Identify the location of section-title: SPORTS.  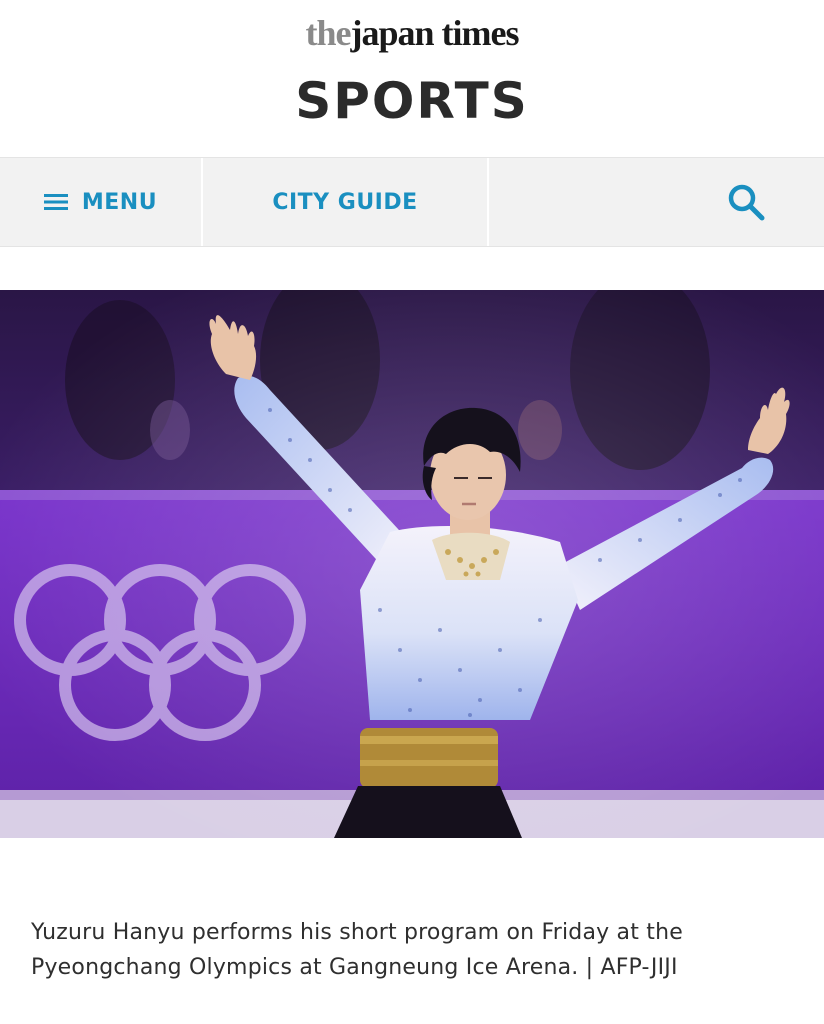
(412, 101).